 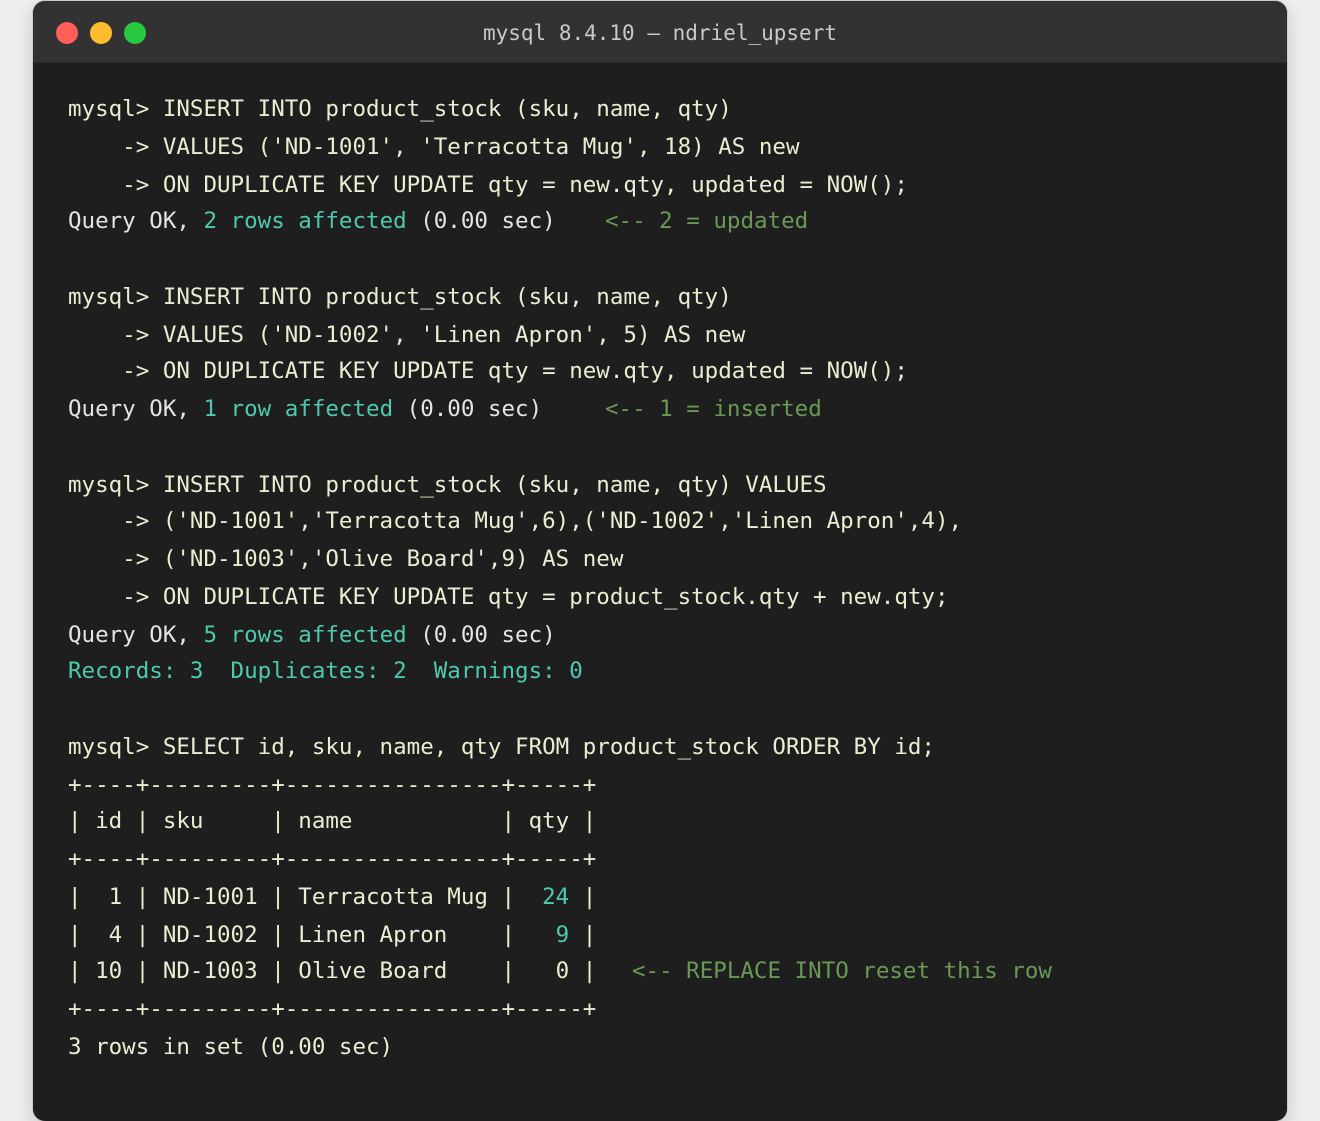 What do you see at coordinates (298, 409) in the screenshot?
I see `rows-affected: 1 row affected` at bounding box center [298, 409].